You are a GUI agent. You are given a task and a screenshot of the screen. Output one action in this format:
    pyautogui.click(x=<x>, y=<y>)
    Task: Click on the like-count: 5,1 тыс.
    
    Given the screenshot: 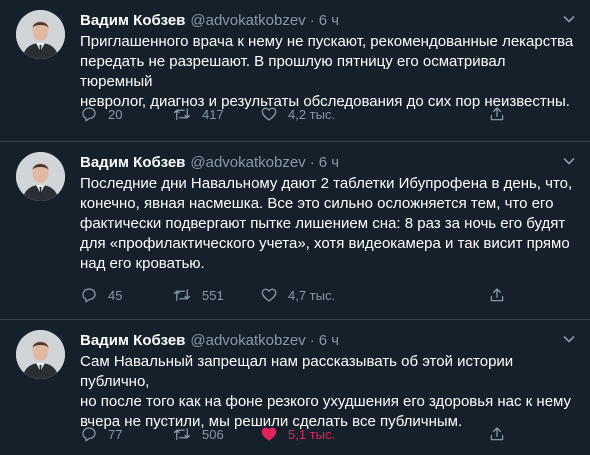 What is the action you would take?
    pyautogui.click(x=312, y=434)
    